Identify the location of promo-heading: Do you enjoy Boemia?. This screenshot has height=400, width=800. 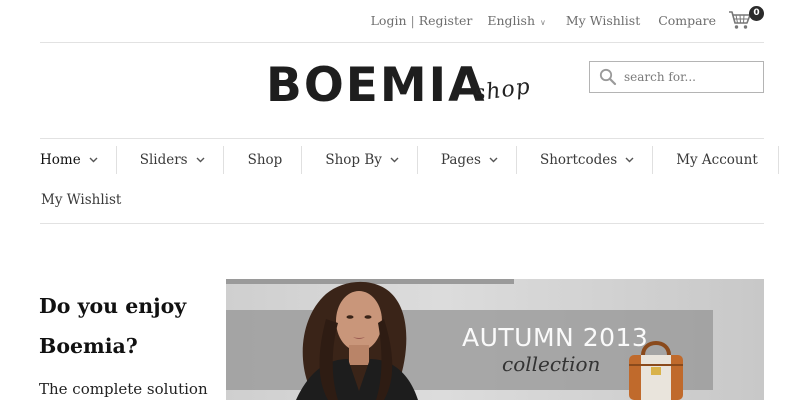
(112, 326).